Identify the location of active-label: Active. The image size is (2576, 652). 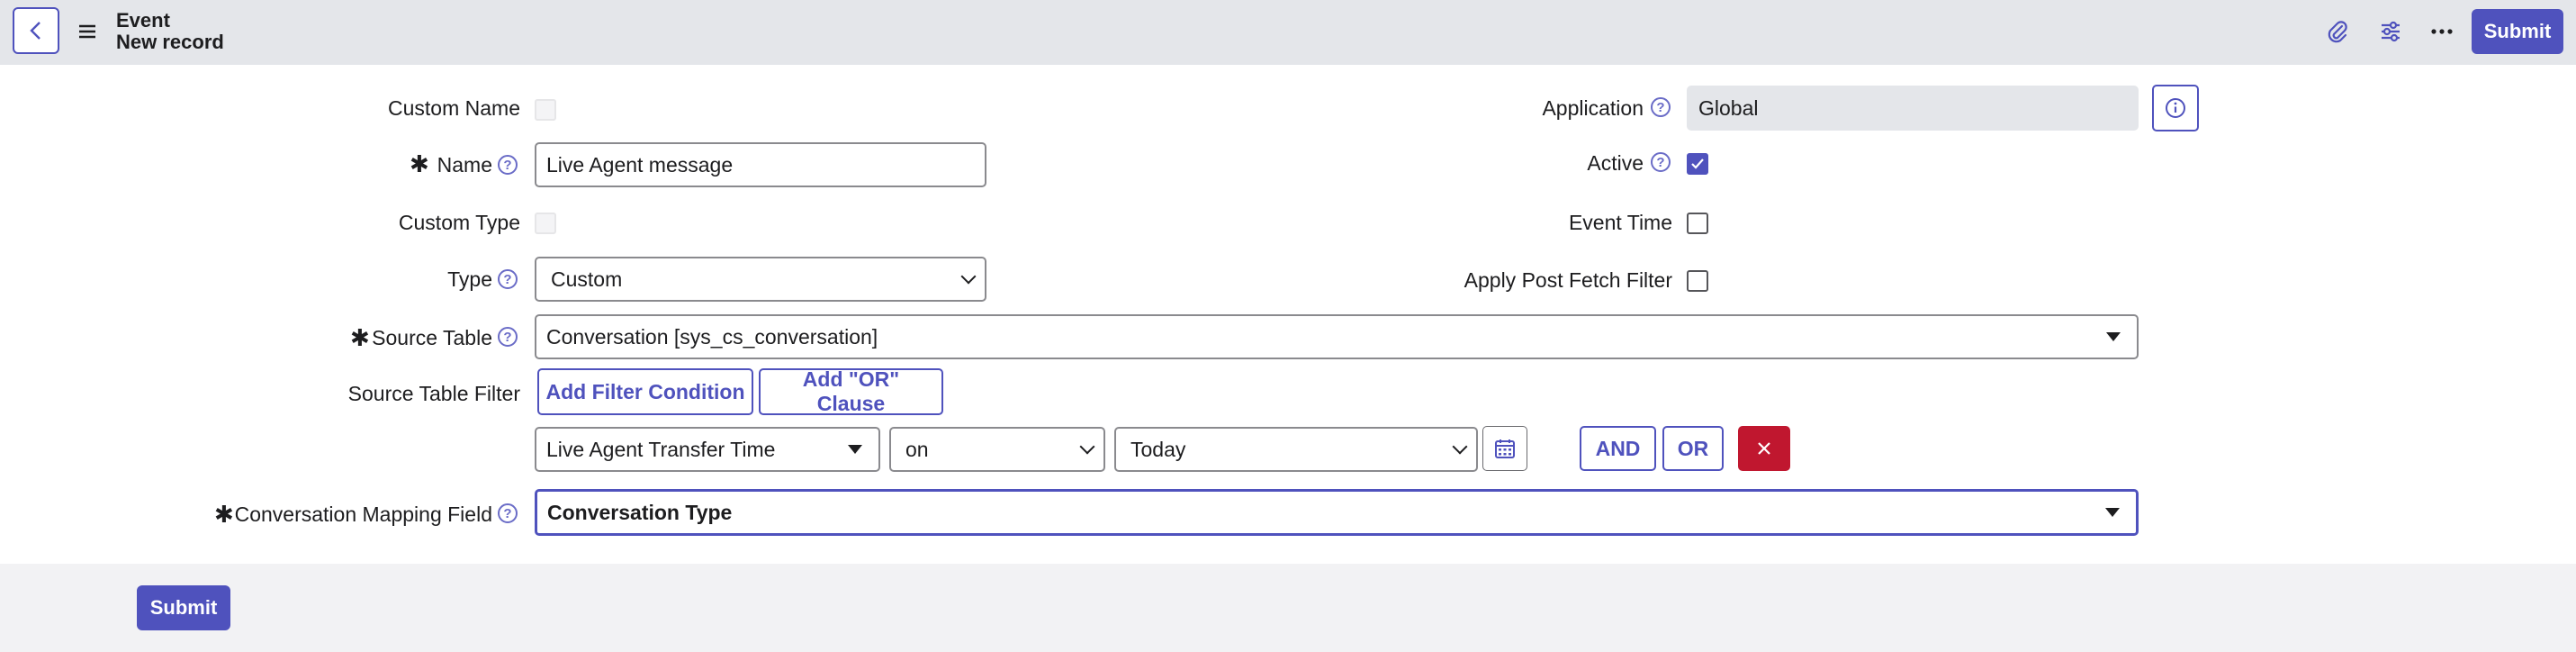
(1615, 163).